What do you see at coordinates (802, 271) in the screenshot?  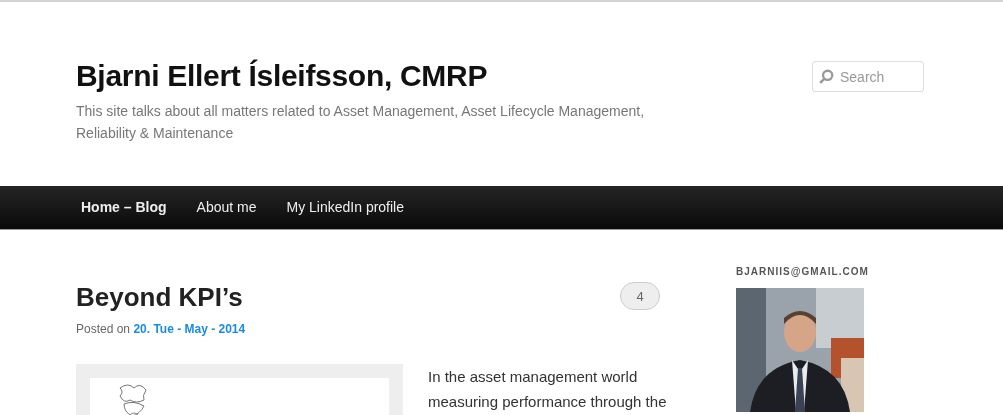 I see `widget-heading: BJARNIIS@GMAIL.COM` at bounding box center [802, 271].